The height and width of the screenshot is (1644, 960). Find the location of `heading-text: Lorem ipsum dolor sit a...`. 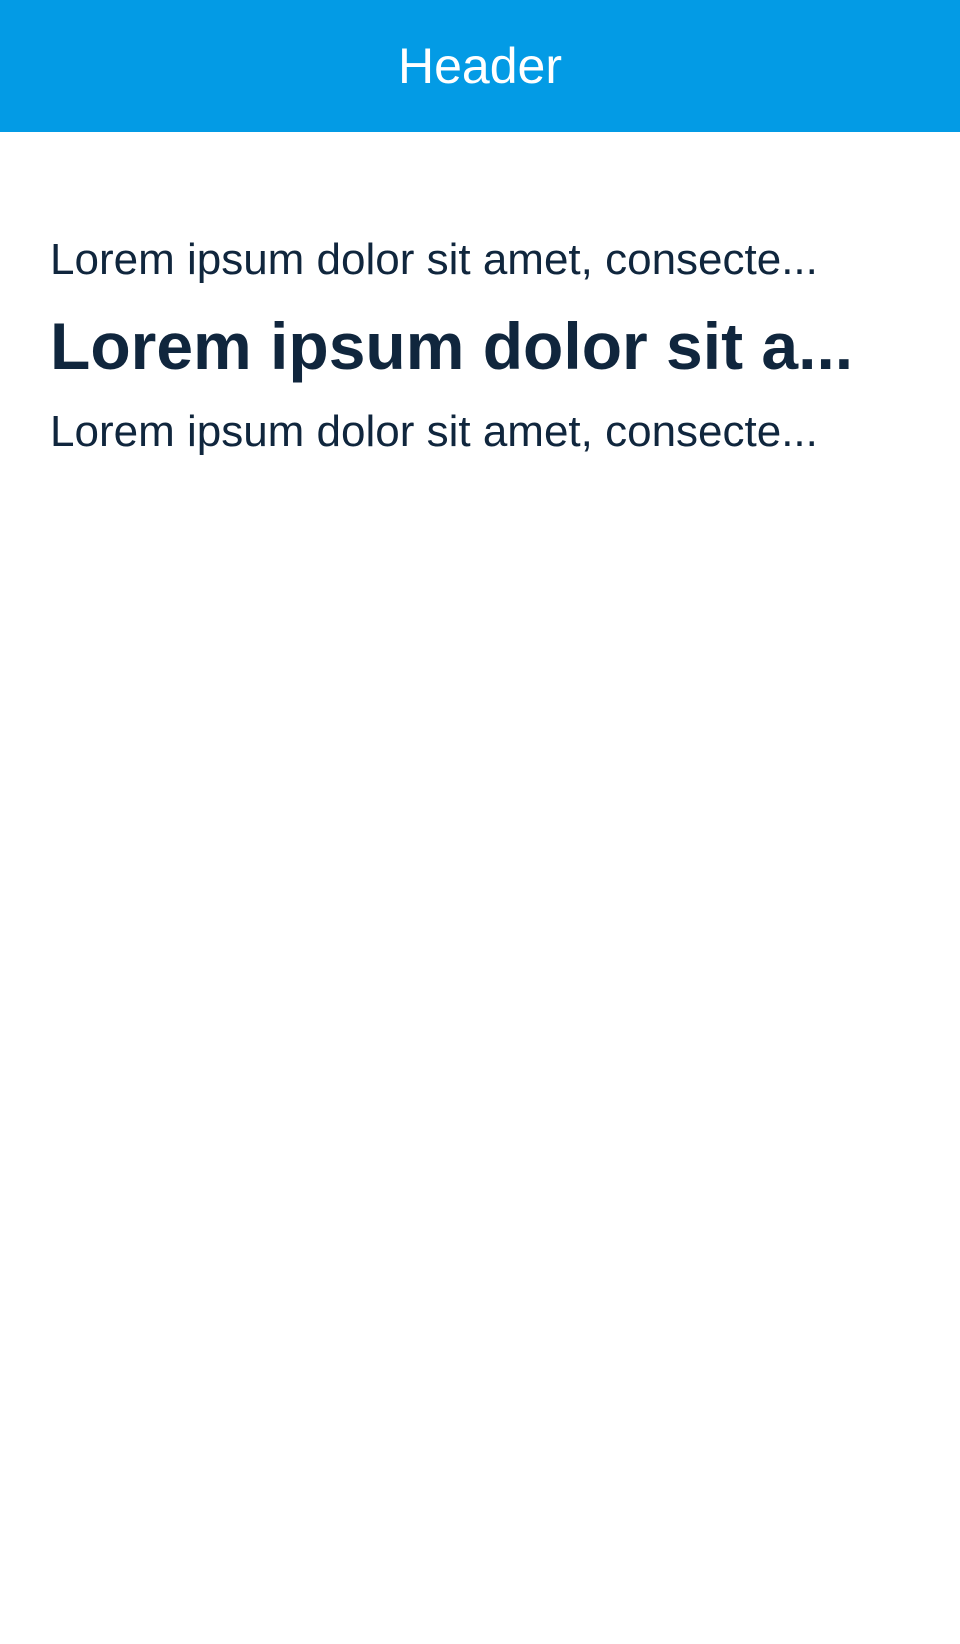

heading-text: Lorem ipsum dolor sit a... is located at coordinates (452, 346).